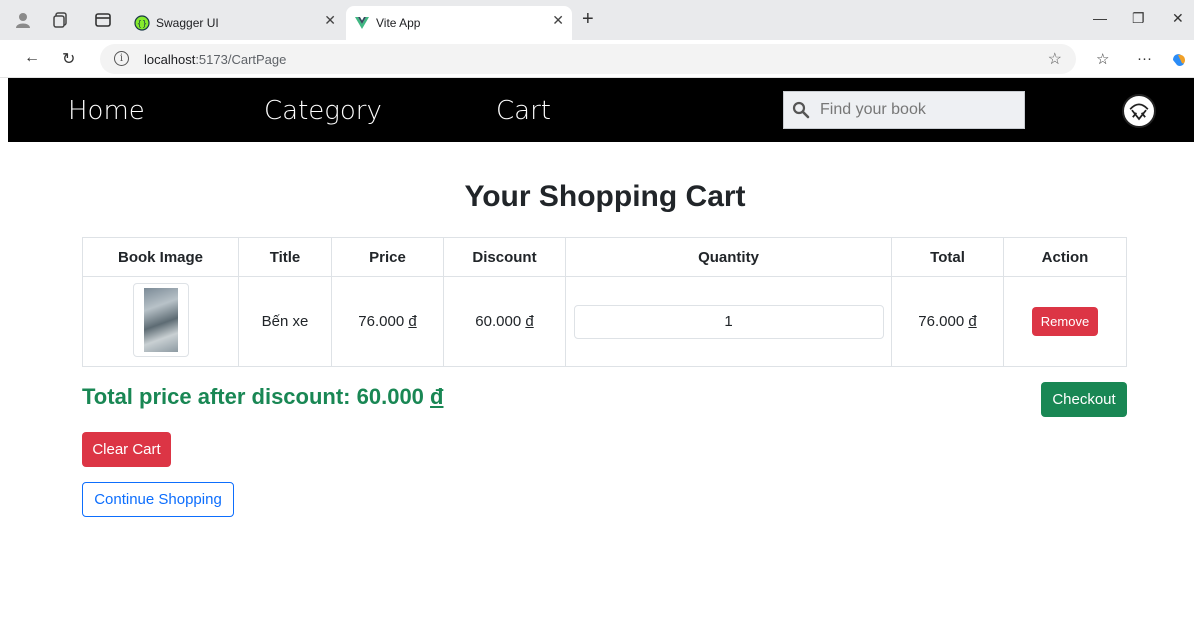  Describe the element at coordinates (1065, 257) in the screenshot. I see `column-header: Action` at that location.